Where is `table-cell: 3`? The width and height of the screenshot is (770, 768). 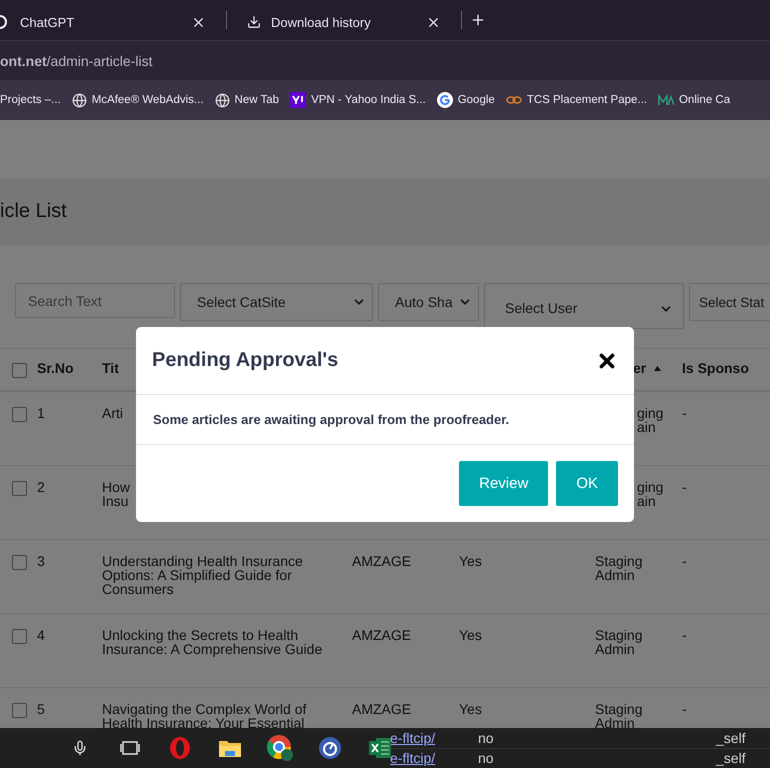 table-cell: 3 is located at coordinates (41, 561).